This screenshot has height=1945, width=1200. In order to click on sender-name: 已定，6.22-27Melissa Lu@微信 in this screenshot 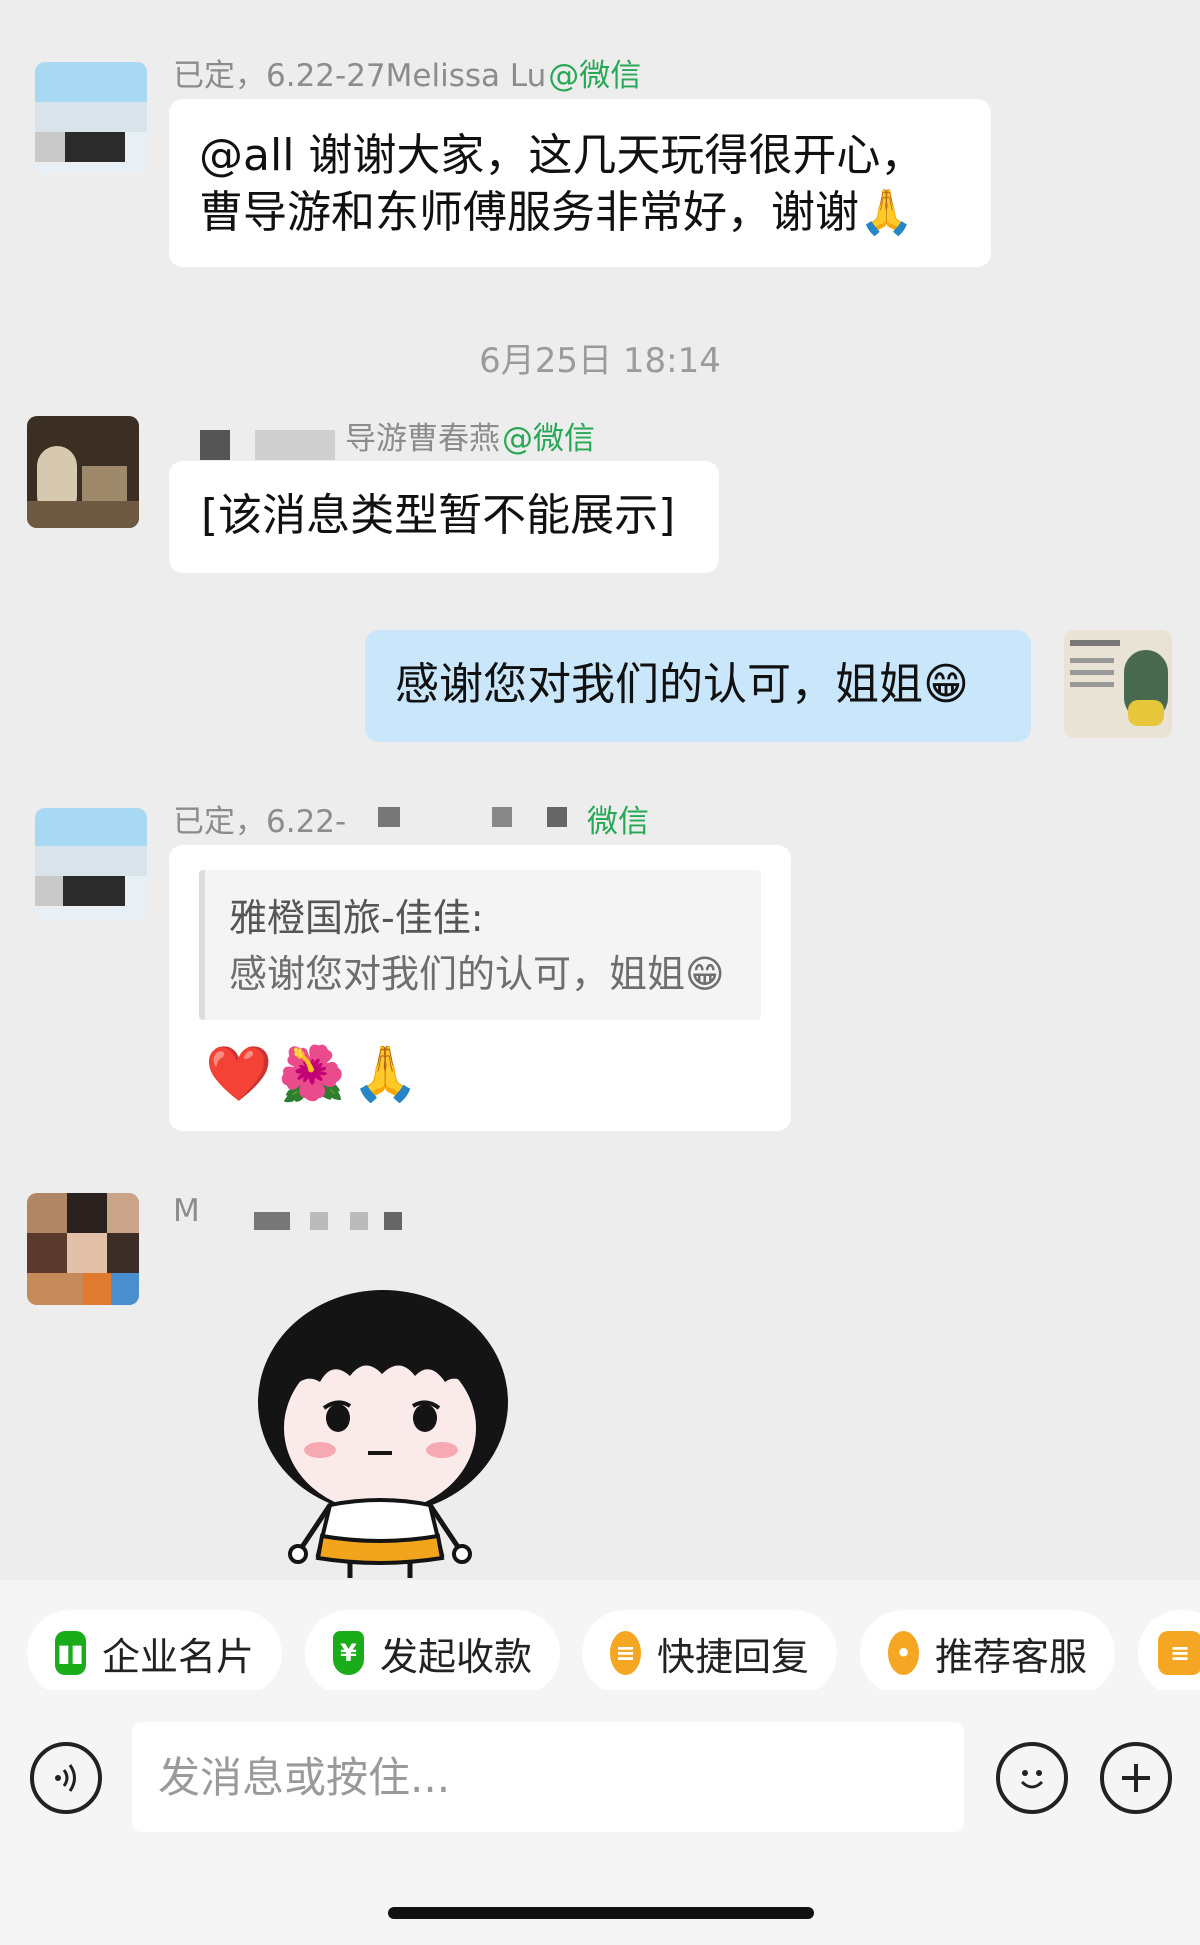, I will do `click(407, 72)`.